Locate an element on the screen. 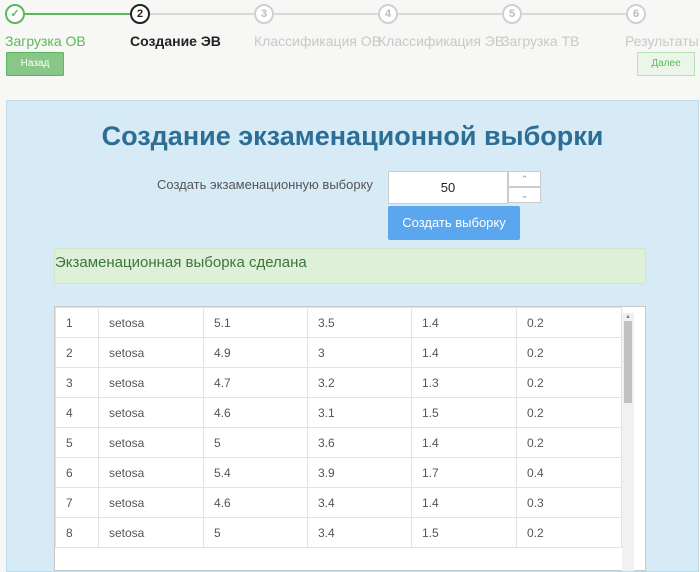 The image size is (700, 572). step-4-label: Классификация ЭВ is located at coordinates (441, 41).